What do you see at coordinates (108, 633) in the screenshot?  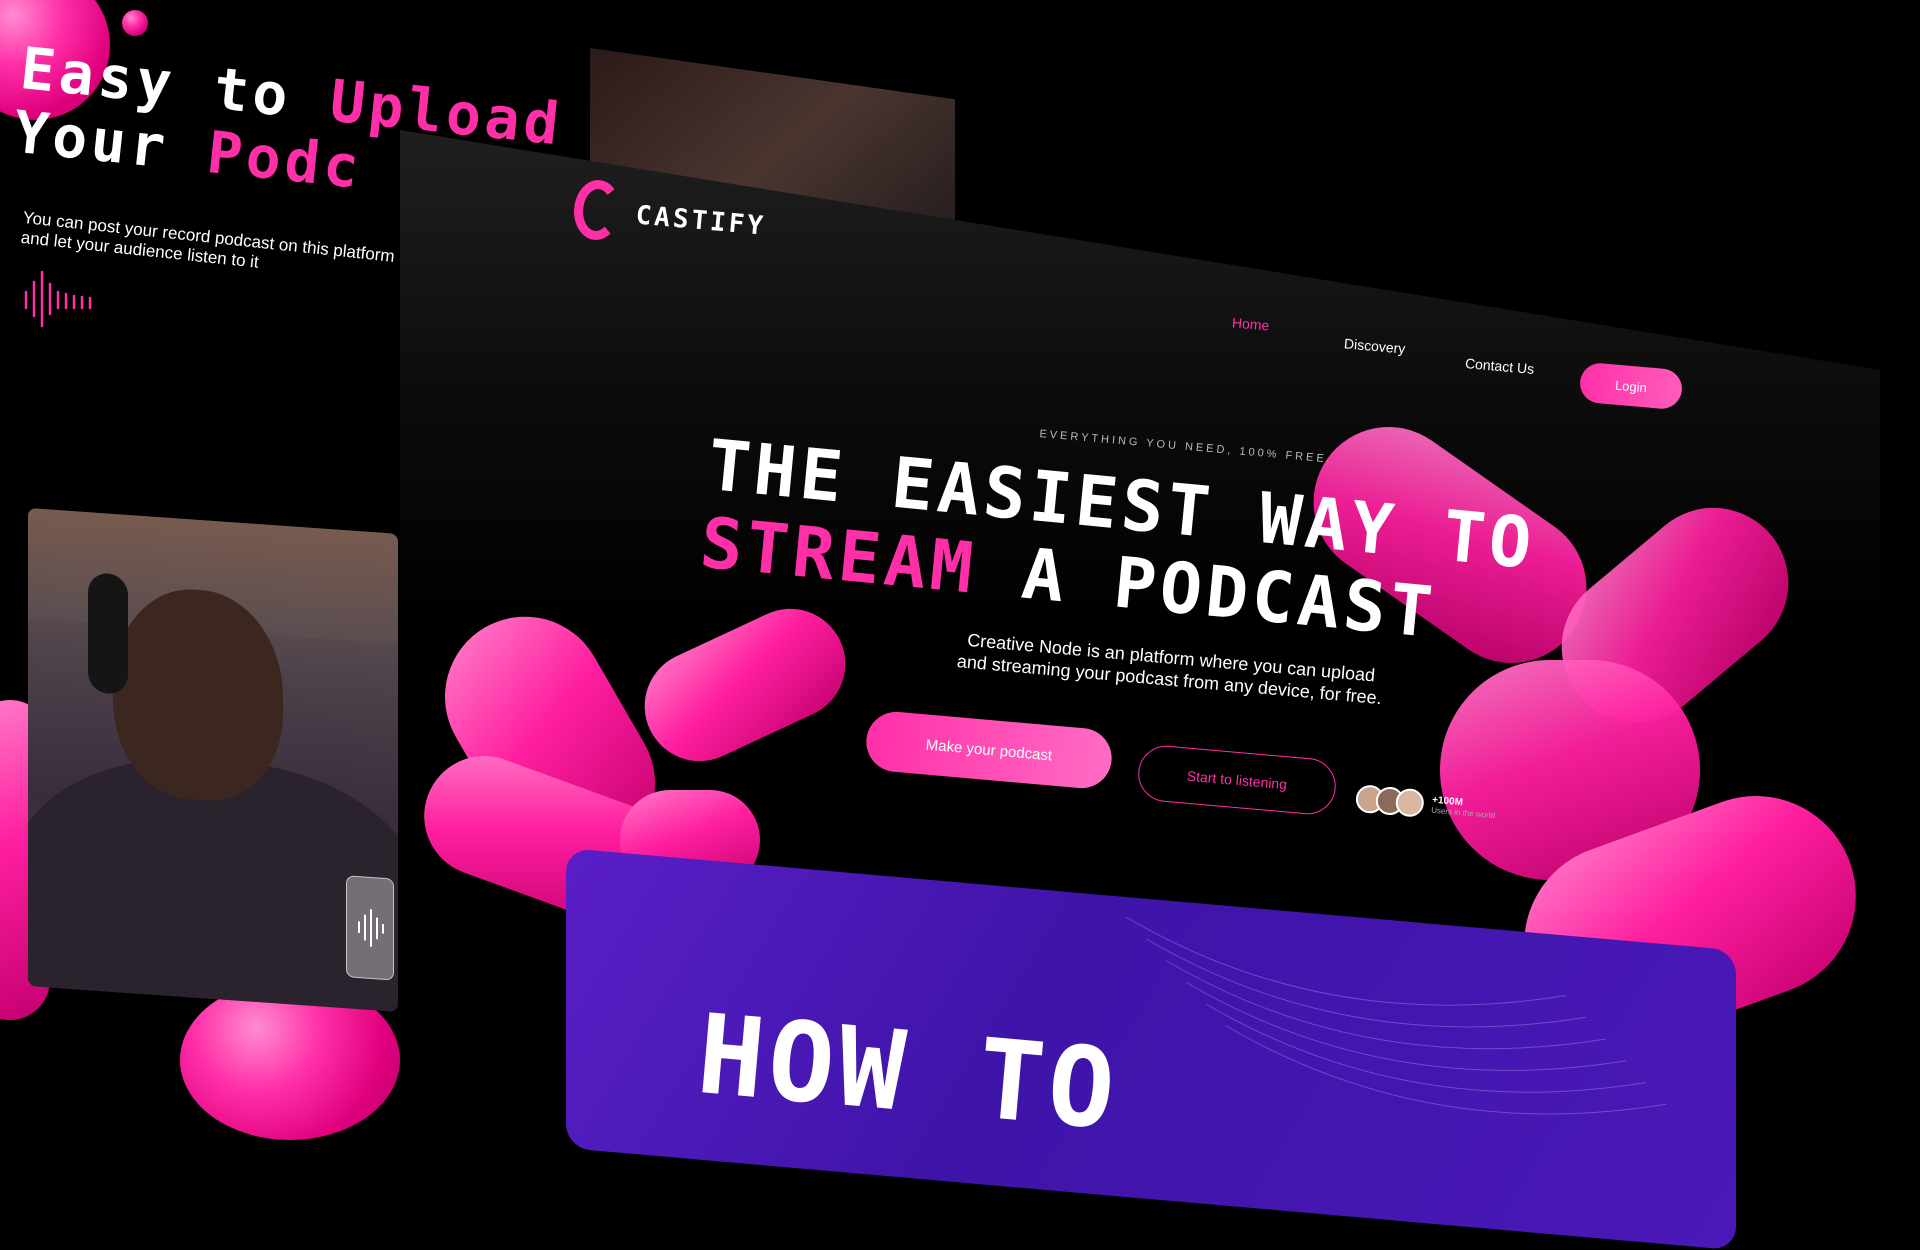 I see `headphones` at bounding box center [108, 633].